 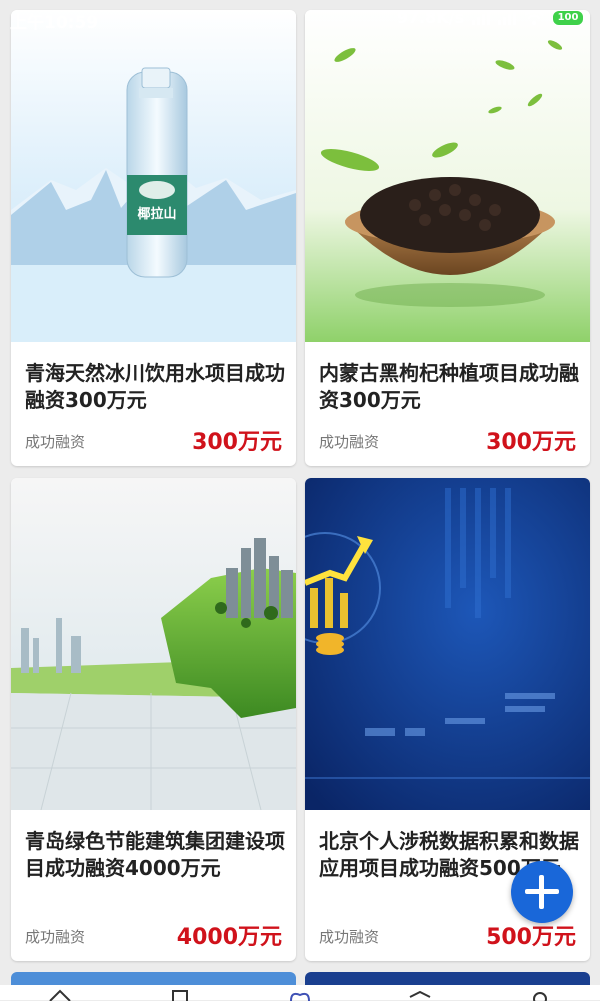 What do you see at coordinates (481, 17) in the screenshot?
I see `signal-icon` at bounding box center [481, 17].